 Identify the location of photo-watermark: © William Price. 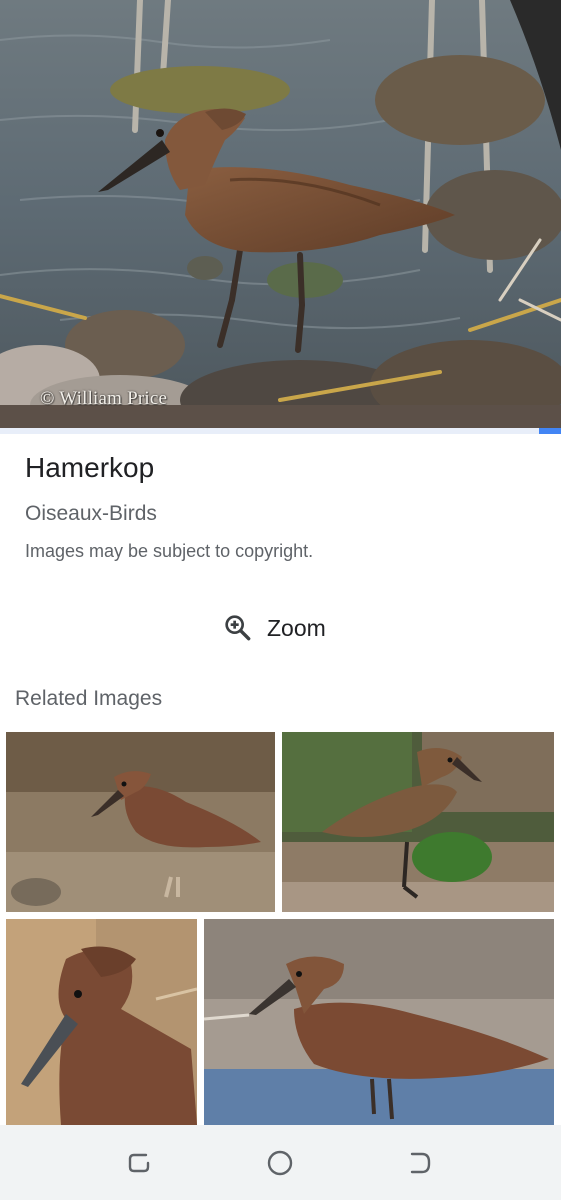
(104, 398).